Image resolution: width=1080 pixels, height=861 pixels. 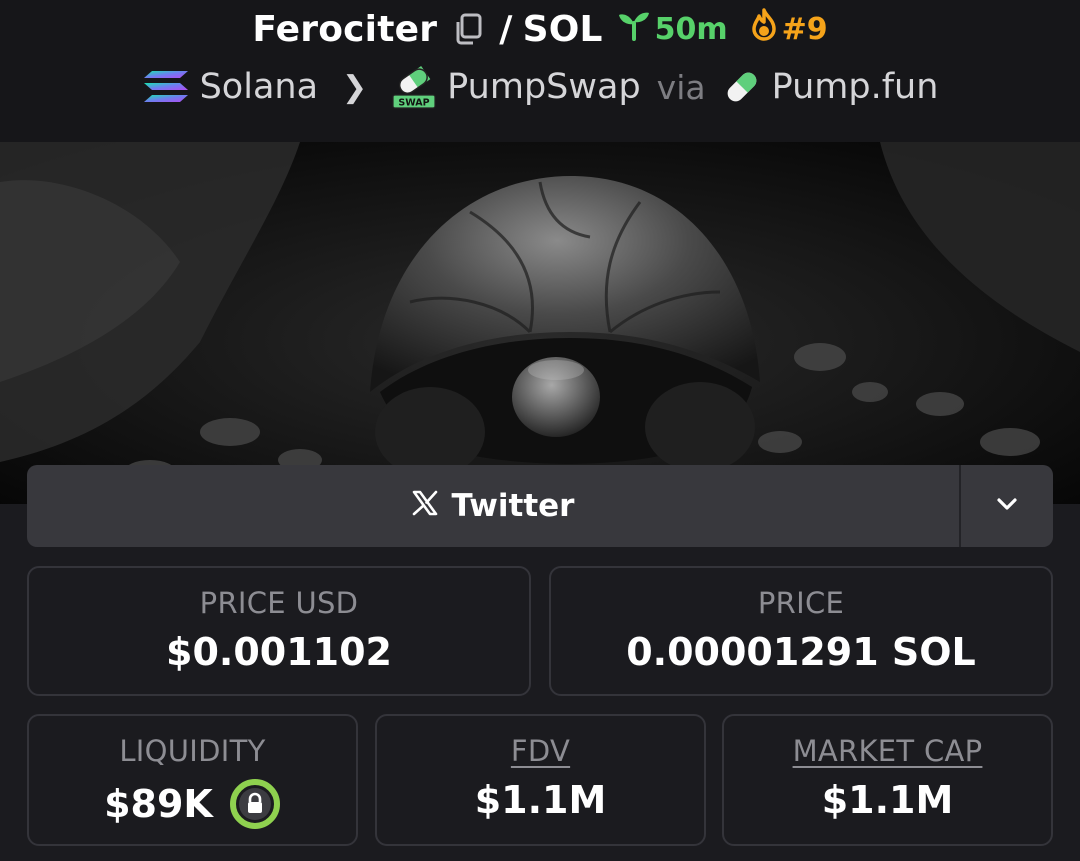 I want to click on fdv-value: $1.1M, so click(x=540, y=800).